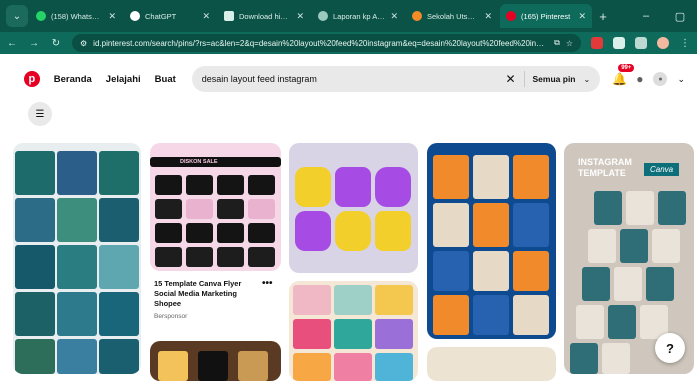 The image size is (697, 381). What do you see at coordinates (417, 16) in the screenshot?
I see `site-icon` at bounding box center [417, 16].